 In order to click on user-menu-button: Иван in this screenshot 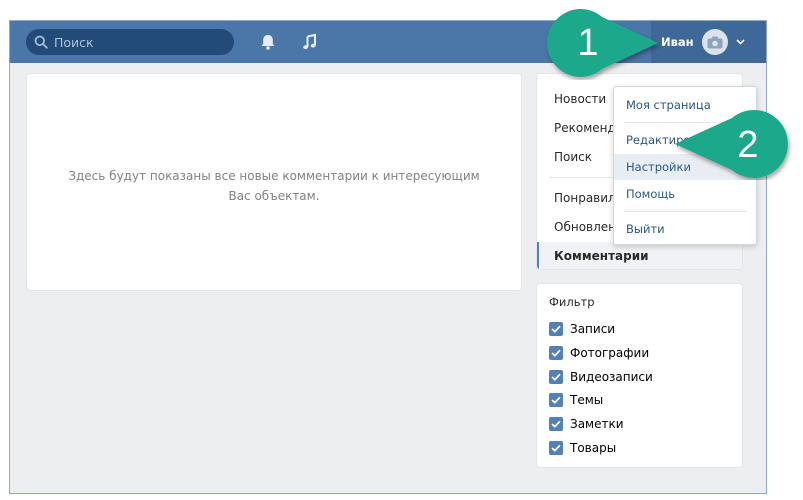, I will do `click(708, 42)`.